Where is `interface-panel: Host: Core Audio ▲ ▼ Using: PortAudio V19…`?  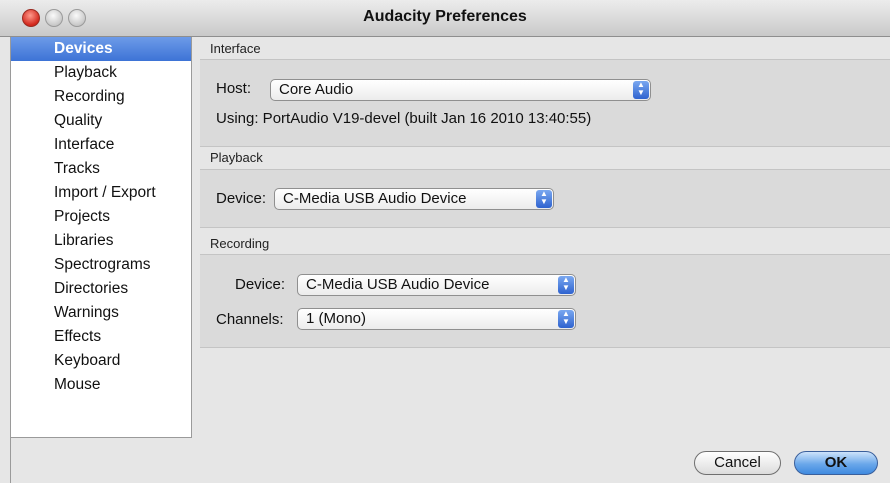 interface-panel: Host: Core Audio ▲ ▼ Using: PortAudio V19… is located at coordinates (545, 103).